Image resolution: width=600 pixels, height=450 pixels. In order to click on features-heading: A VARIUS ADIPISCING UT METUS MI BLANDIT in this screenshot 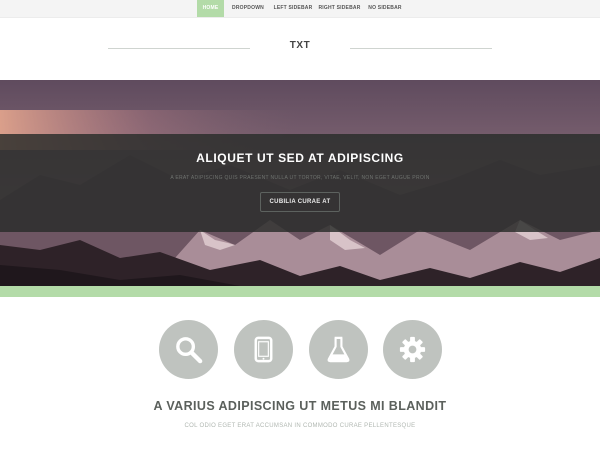, I will do `click(300, 406)`.